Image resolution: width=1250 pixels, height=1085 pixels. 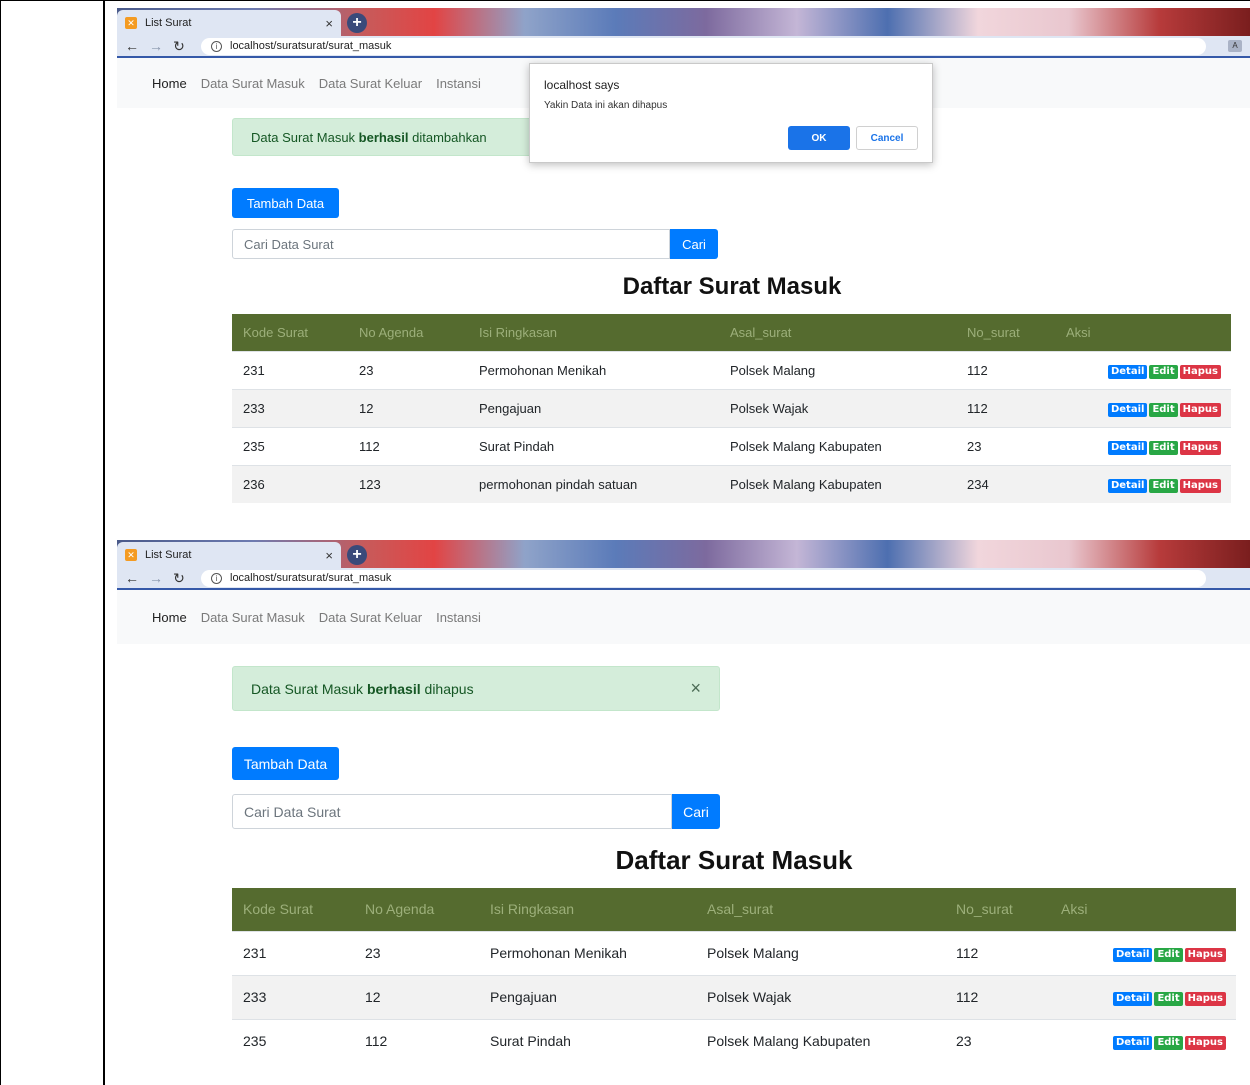 I want to click on browser-tabstrip: ✕ List Surat × +, so click(x=683, y=554).